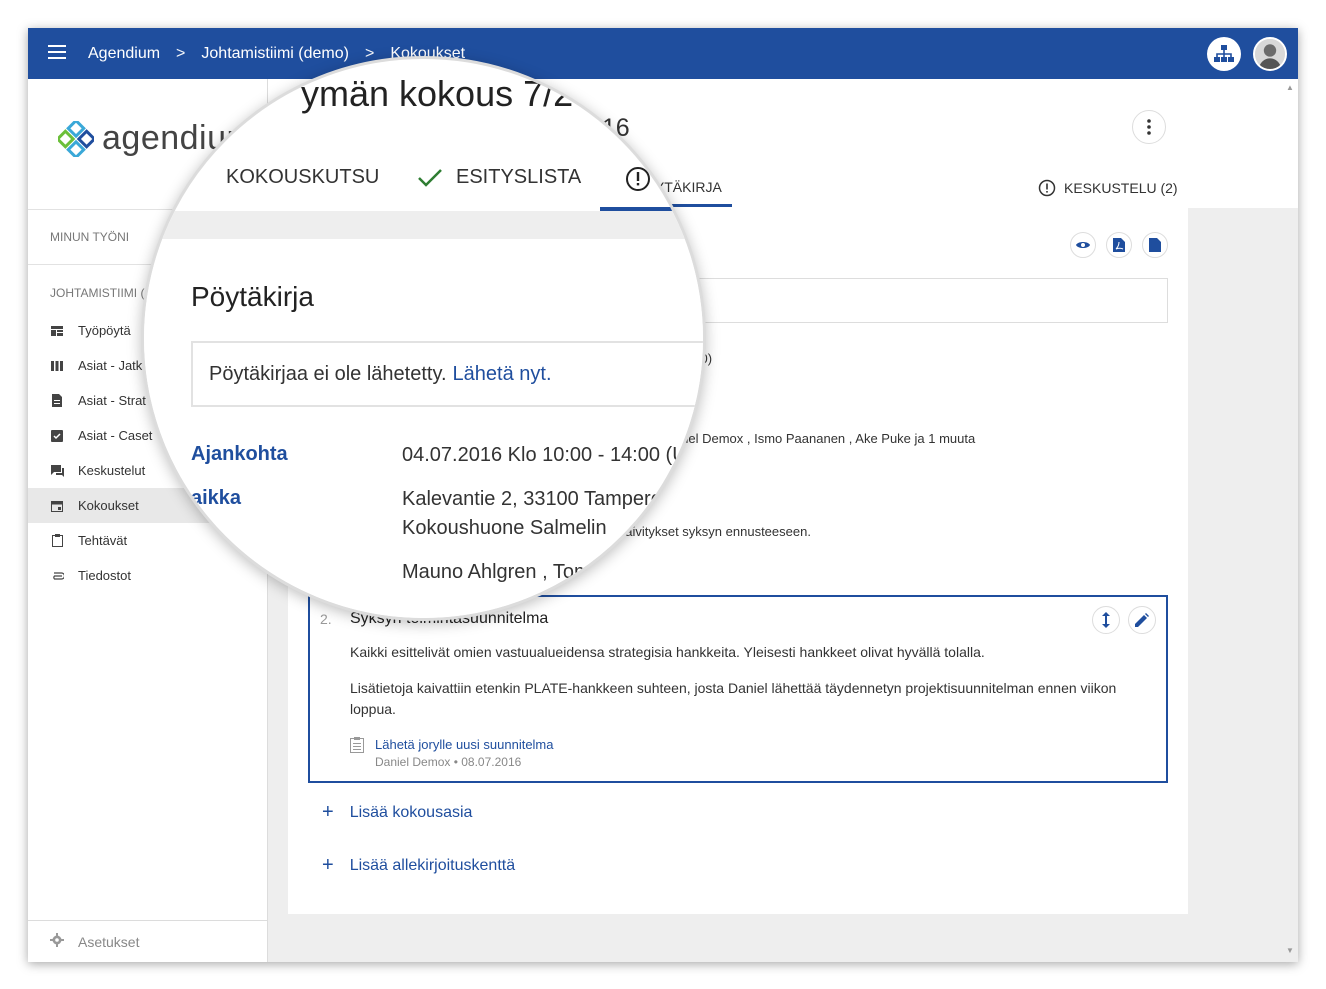 This screenshot has width=1326, height=989. I want to click on file-icon, so click(1155, 245).